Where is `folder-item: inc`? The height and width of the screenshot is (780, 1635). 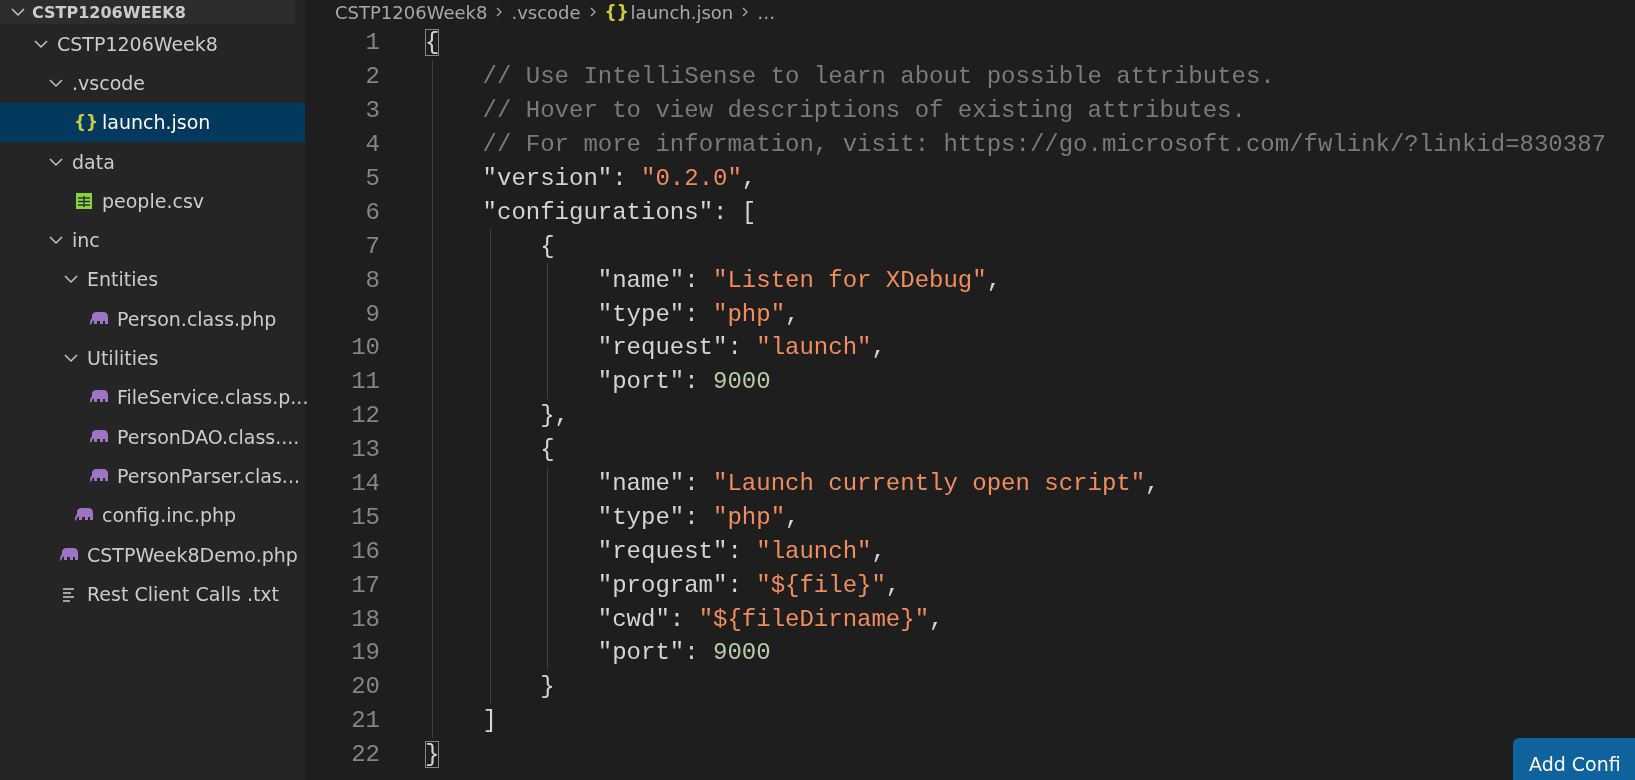
folder-item: inc is located at coordinates (152, 240).